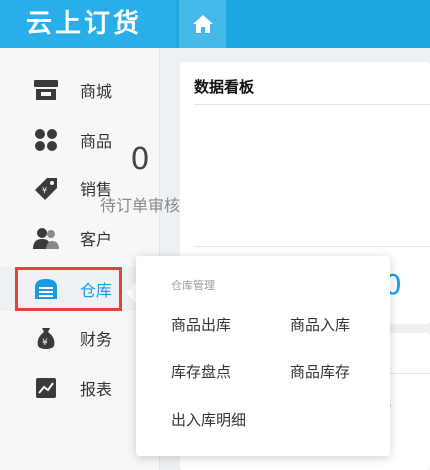 This screenshot has height=470, width=430. I want to click on menu-item-goods-stock: 商品库存, so click(320, 371).